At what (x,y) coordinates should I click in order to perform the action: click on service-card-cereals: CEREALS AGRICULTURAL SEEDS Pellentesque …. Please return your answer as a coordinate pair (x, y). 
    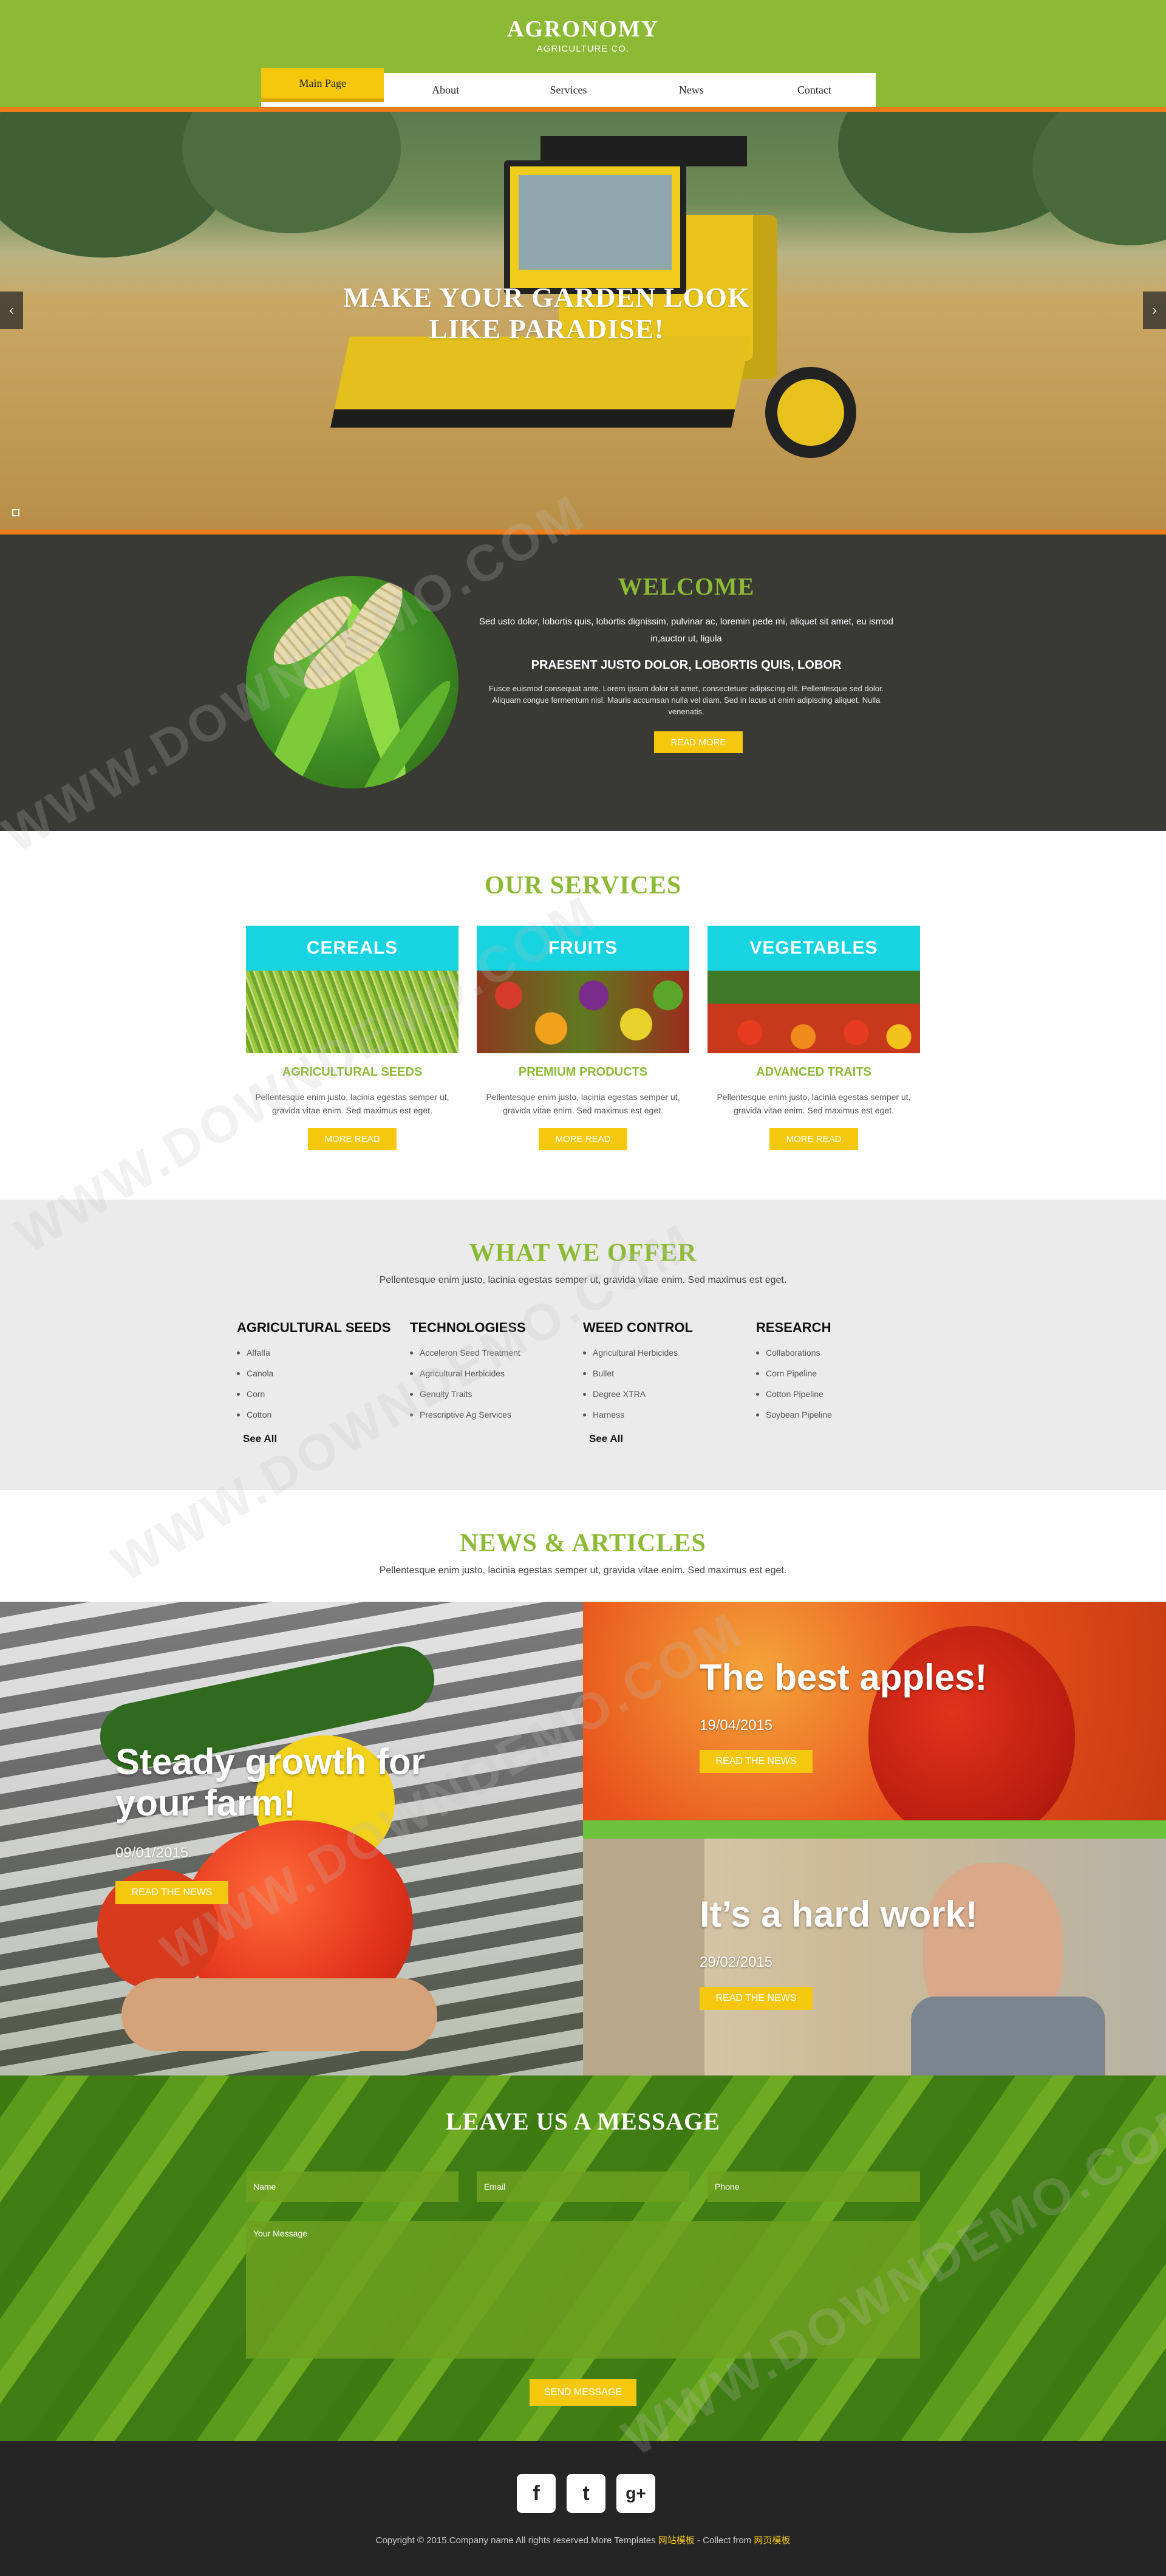
    Looking at the image, I should click on (352, 1038).